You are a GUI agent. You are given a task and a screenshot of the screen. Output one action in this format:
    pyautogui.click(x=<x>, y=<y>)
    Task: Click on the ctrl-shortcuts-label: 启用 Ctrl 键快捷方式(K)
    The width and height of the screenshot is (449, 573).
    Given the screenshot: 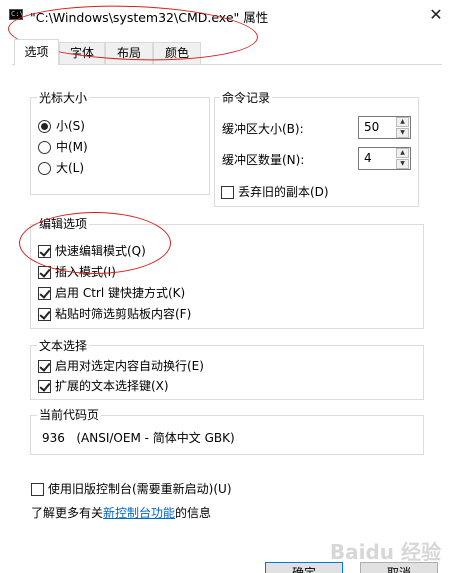 What is the action you would take?
    pyautogui.click(x=120, y=293)
    